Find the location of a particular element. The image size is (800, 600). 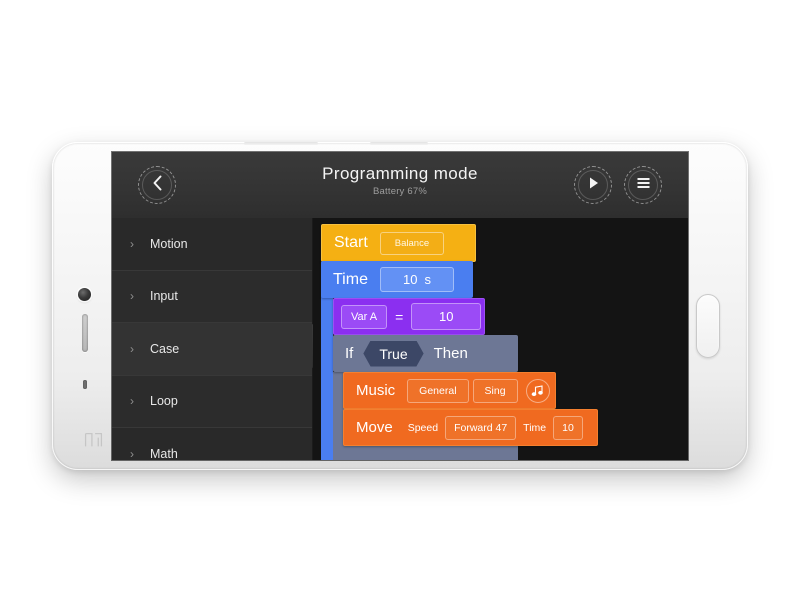

move-block: Move Speed Forward 47 Time 10 is located at coordinates (470, 427).